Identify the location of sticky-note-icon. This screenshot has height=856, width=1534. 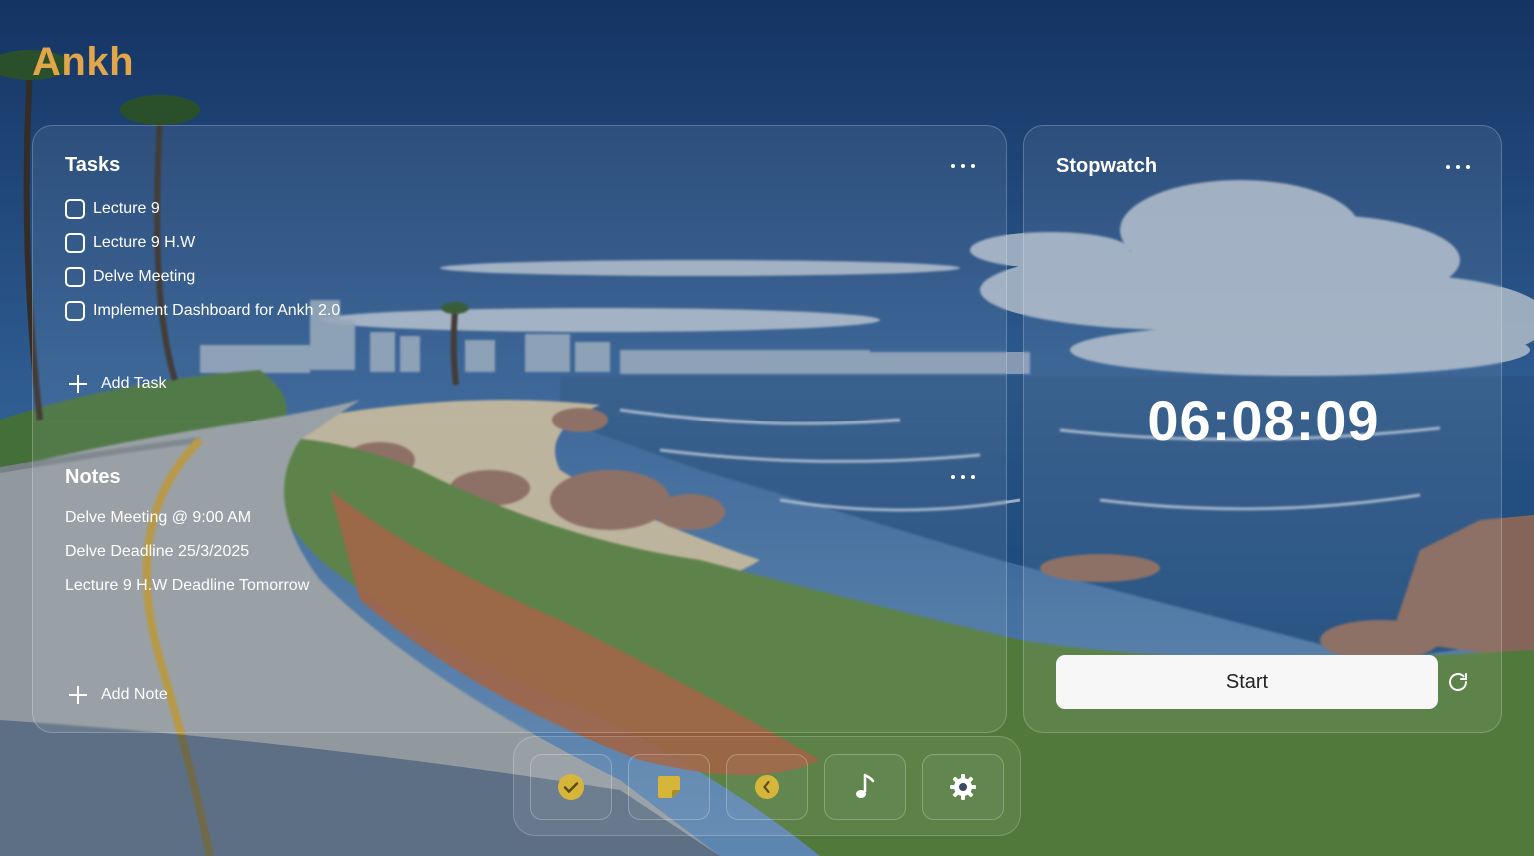
(669, 787).